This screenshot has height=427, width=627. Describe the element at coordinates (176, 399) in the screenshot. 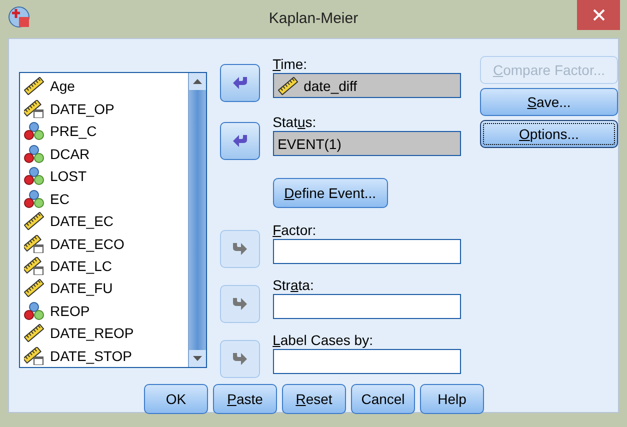

I see `dialog-button: OK` at that location.